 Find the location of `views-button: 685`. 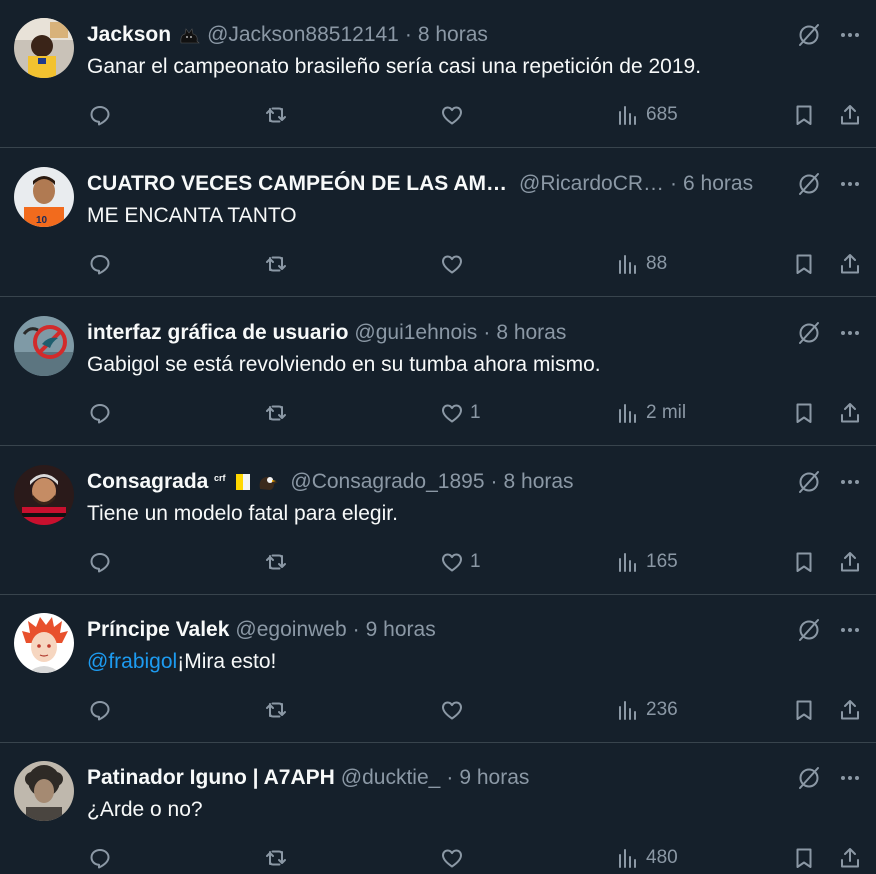

views-button: 685 is located at coordinates (647, 115).